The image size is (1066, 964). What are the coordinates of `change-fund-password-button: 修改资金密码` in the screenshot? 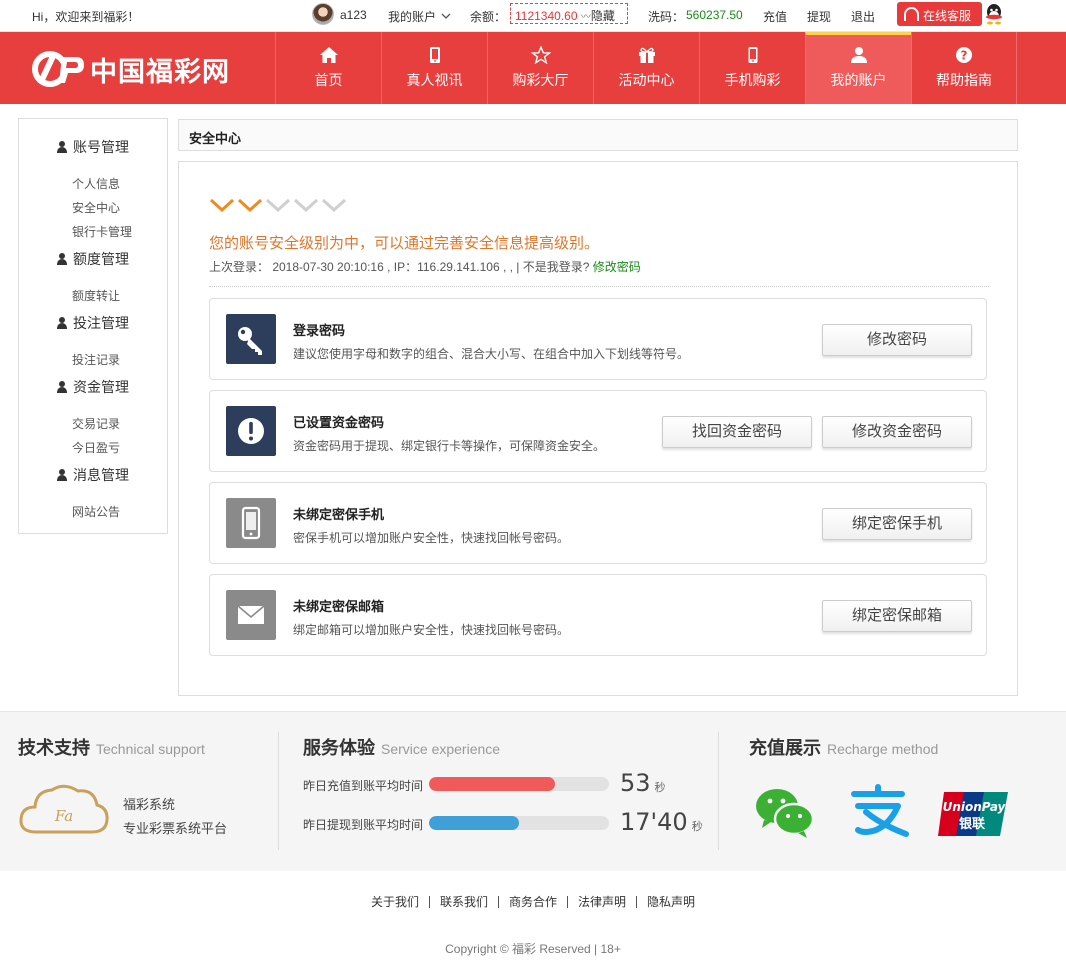 It's located at (897, 432).